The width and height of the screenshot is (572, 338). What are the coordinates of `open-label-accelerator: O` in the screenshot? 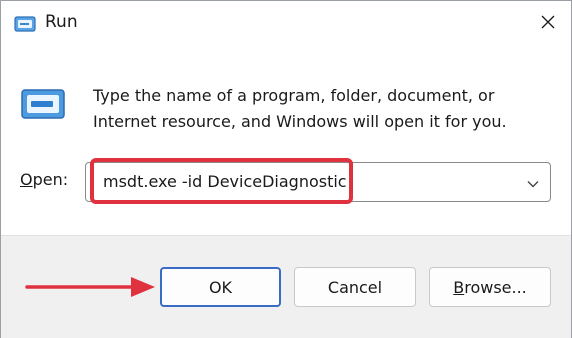 It's located at (26, 179).